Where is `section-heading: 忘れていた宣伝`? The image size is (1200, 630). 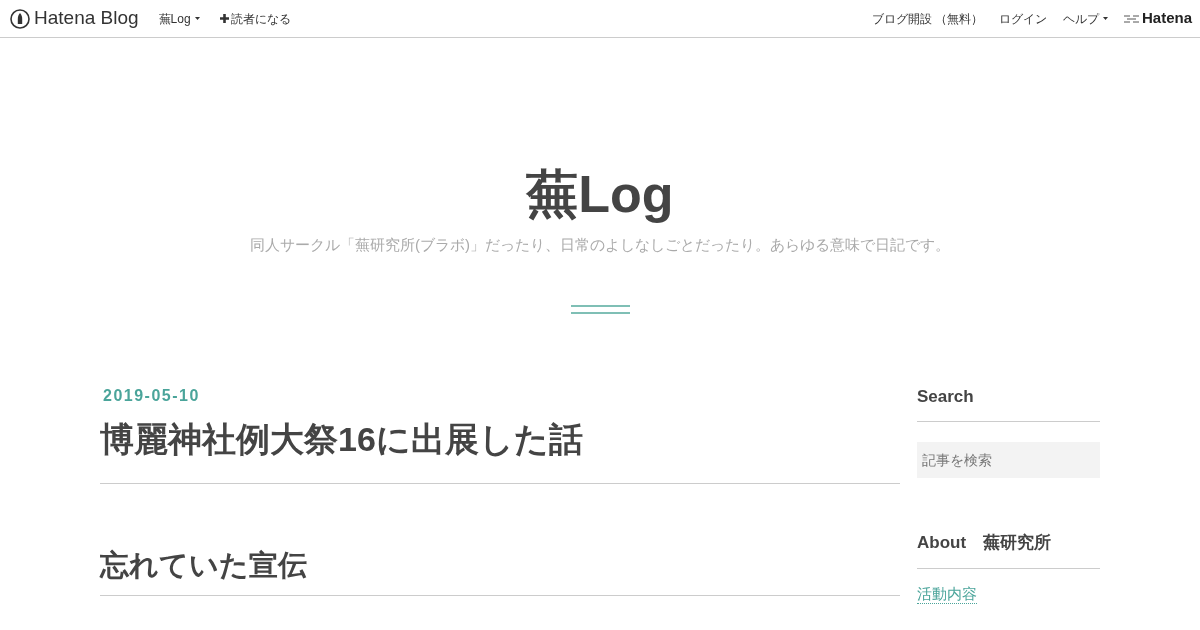 section-heading: 忘れていた宣伝 is located at coordinates (500, 569).